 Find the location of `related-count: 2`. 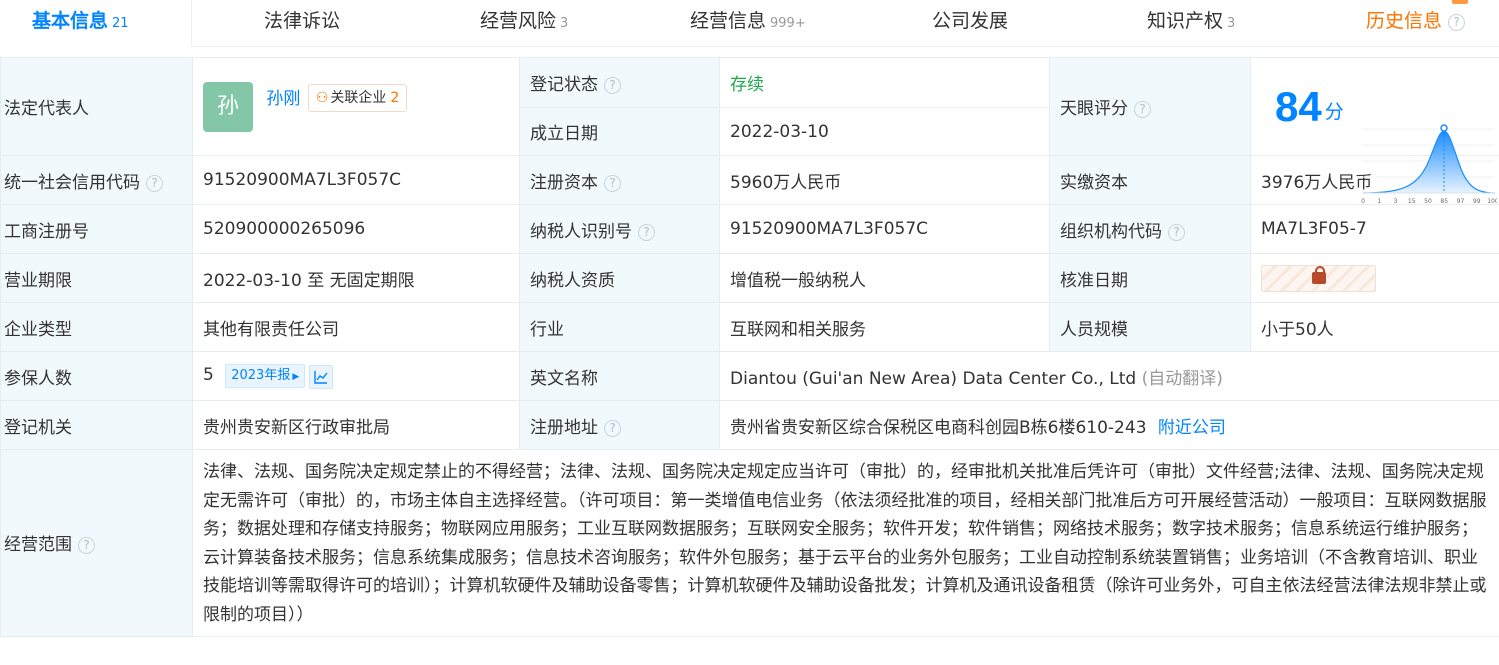

related-count: 2 is located at coordinates (395, 97).